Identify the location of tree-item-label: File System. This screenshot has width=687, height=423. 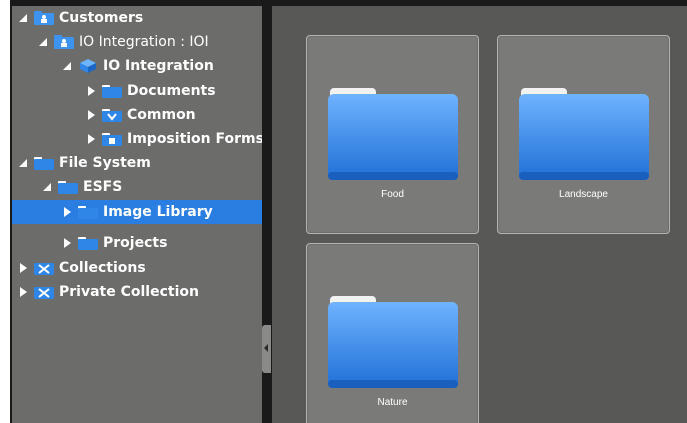
(105, 163).